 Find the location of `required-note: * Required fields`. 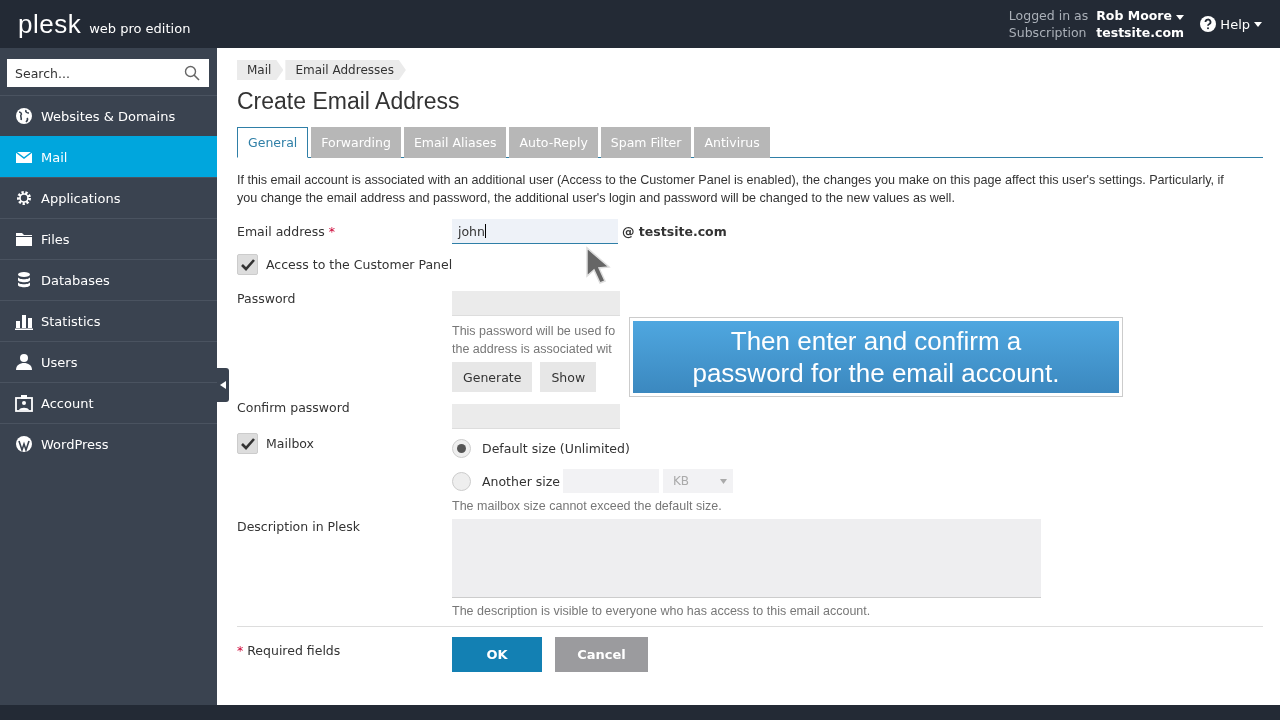

required-note: * Required fields is located at coordinates (289, 650).